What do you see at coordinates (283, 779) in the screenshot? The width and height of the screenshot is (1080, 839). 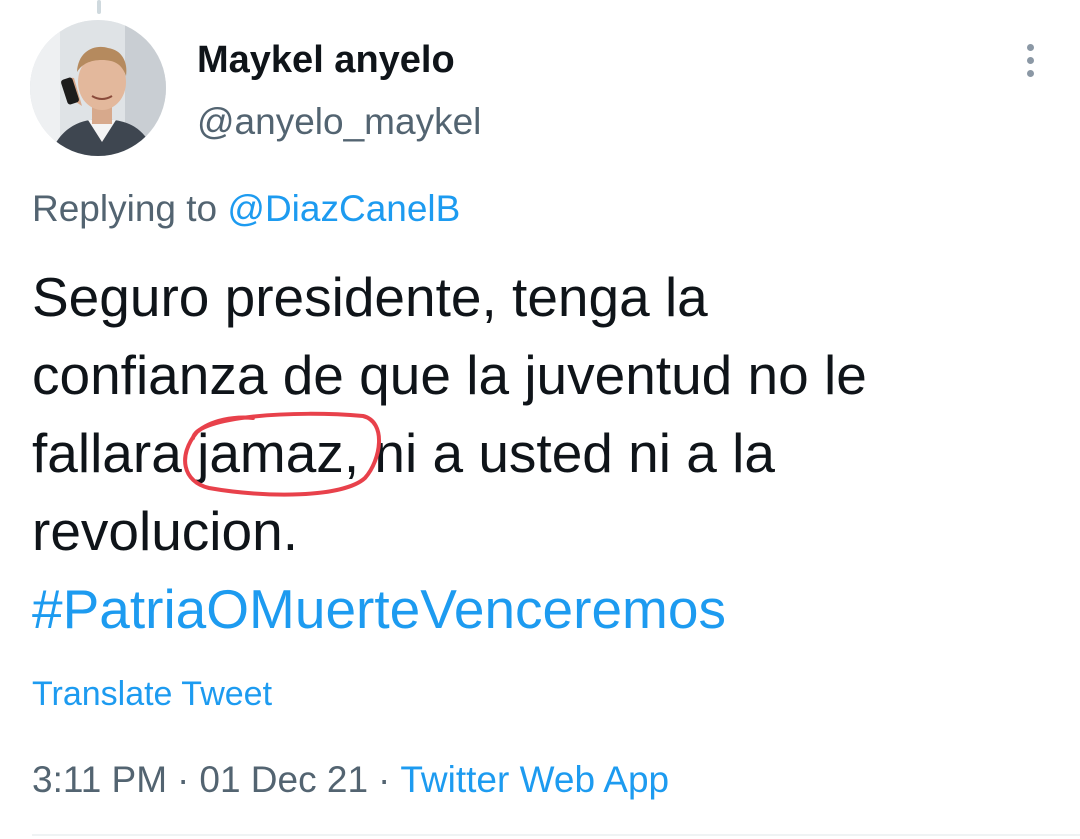 I see `tweet-date: 01 Dec 21` at bounding box center [283, 779].